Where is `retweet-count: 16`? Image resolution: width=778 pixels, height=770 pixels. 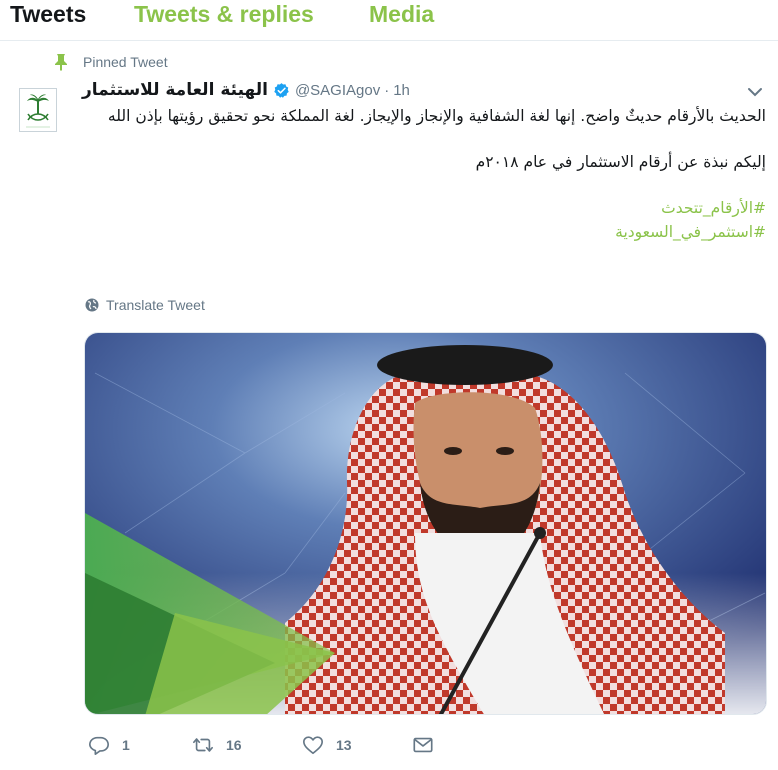 retweet-count: 16 is located at coordinates (234, 745).